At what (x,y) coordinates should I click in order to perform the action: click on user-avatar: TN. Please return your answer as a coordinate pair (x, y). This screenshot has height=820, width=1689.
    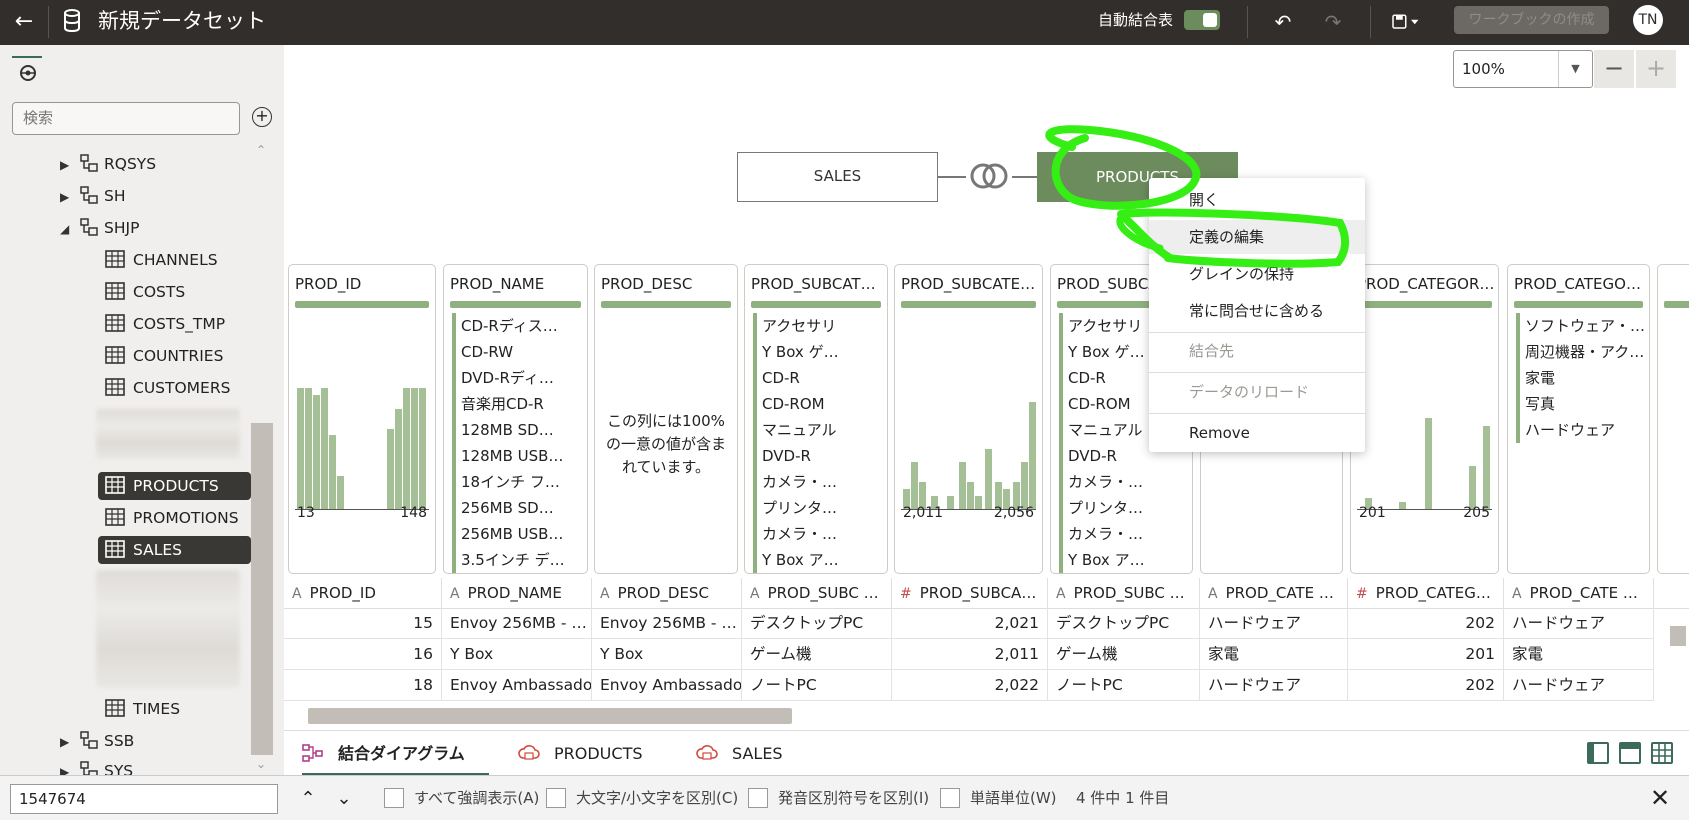
    Looking at the image, I should click on (1648, 20).